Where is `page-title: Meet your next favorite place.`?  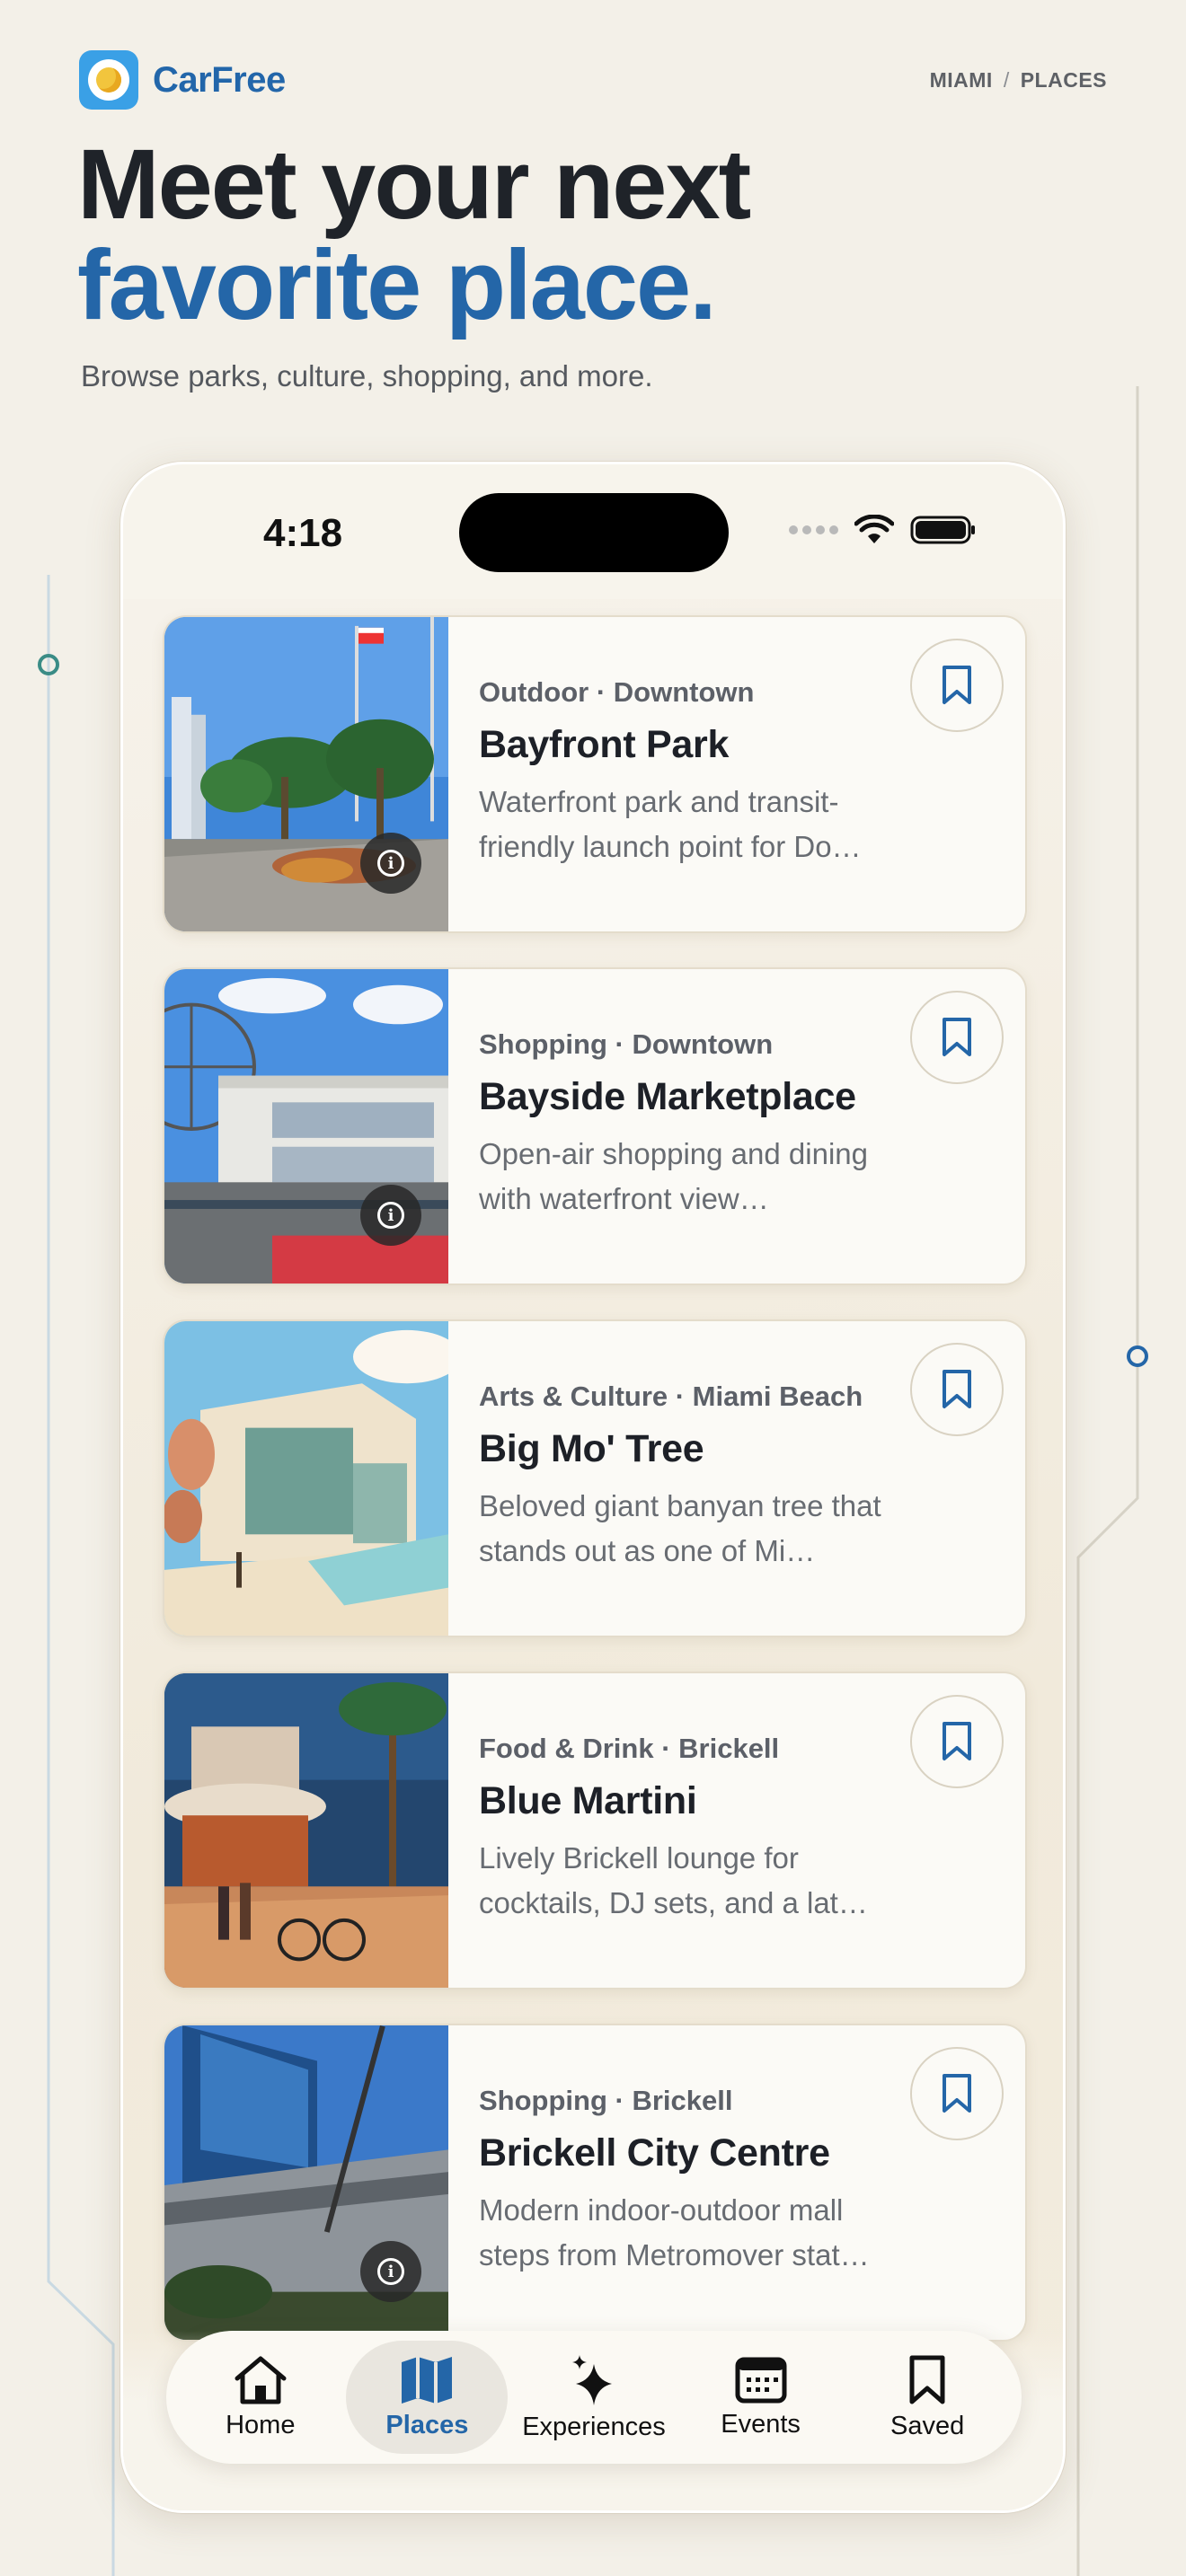
page-title: Meet your next favorite place. is located at coordinates (414, 234).